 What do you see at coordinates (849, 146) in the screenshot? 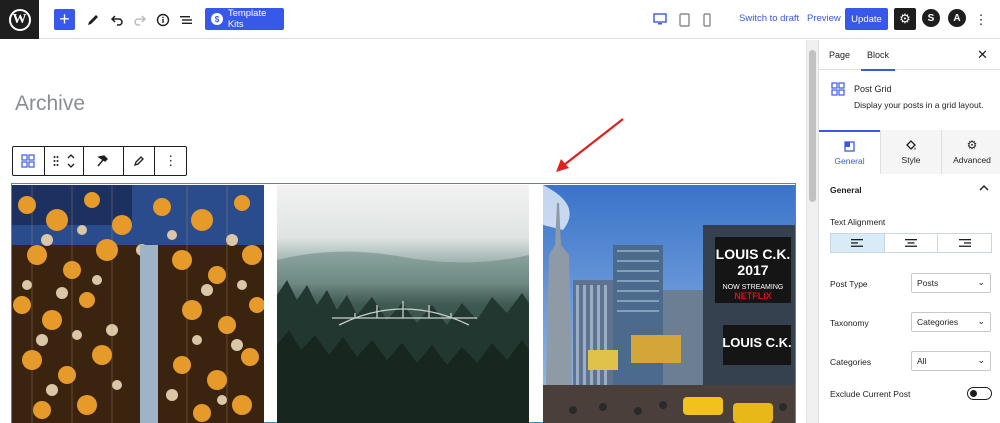
I see `general-tab-icon` at bounding box center [849, 146].